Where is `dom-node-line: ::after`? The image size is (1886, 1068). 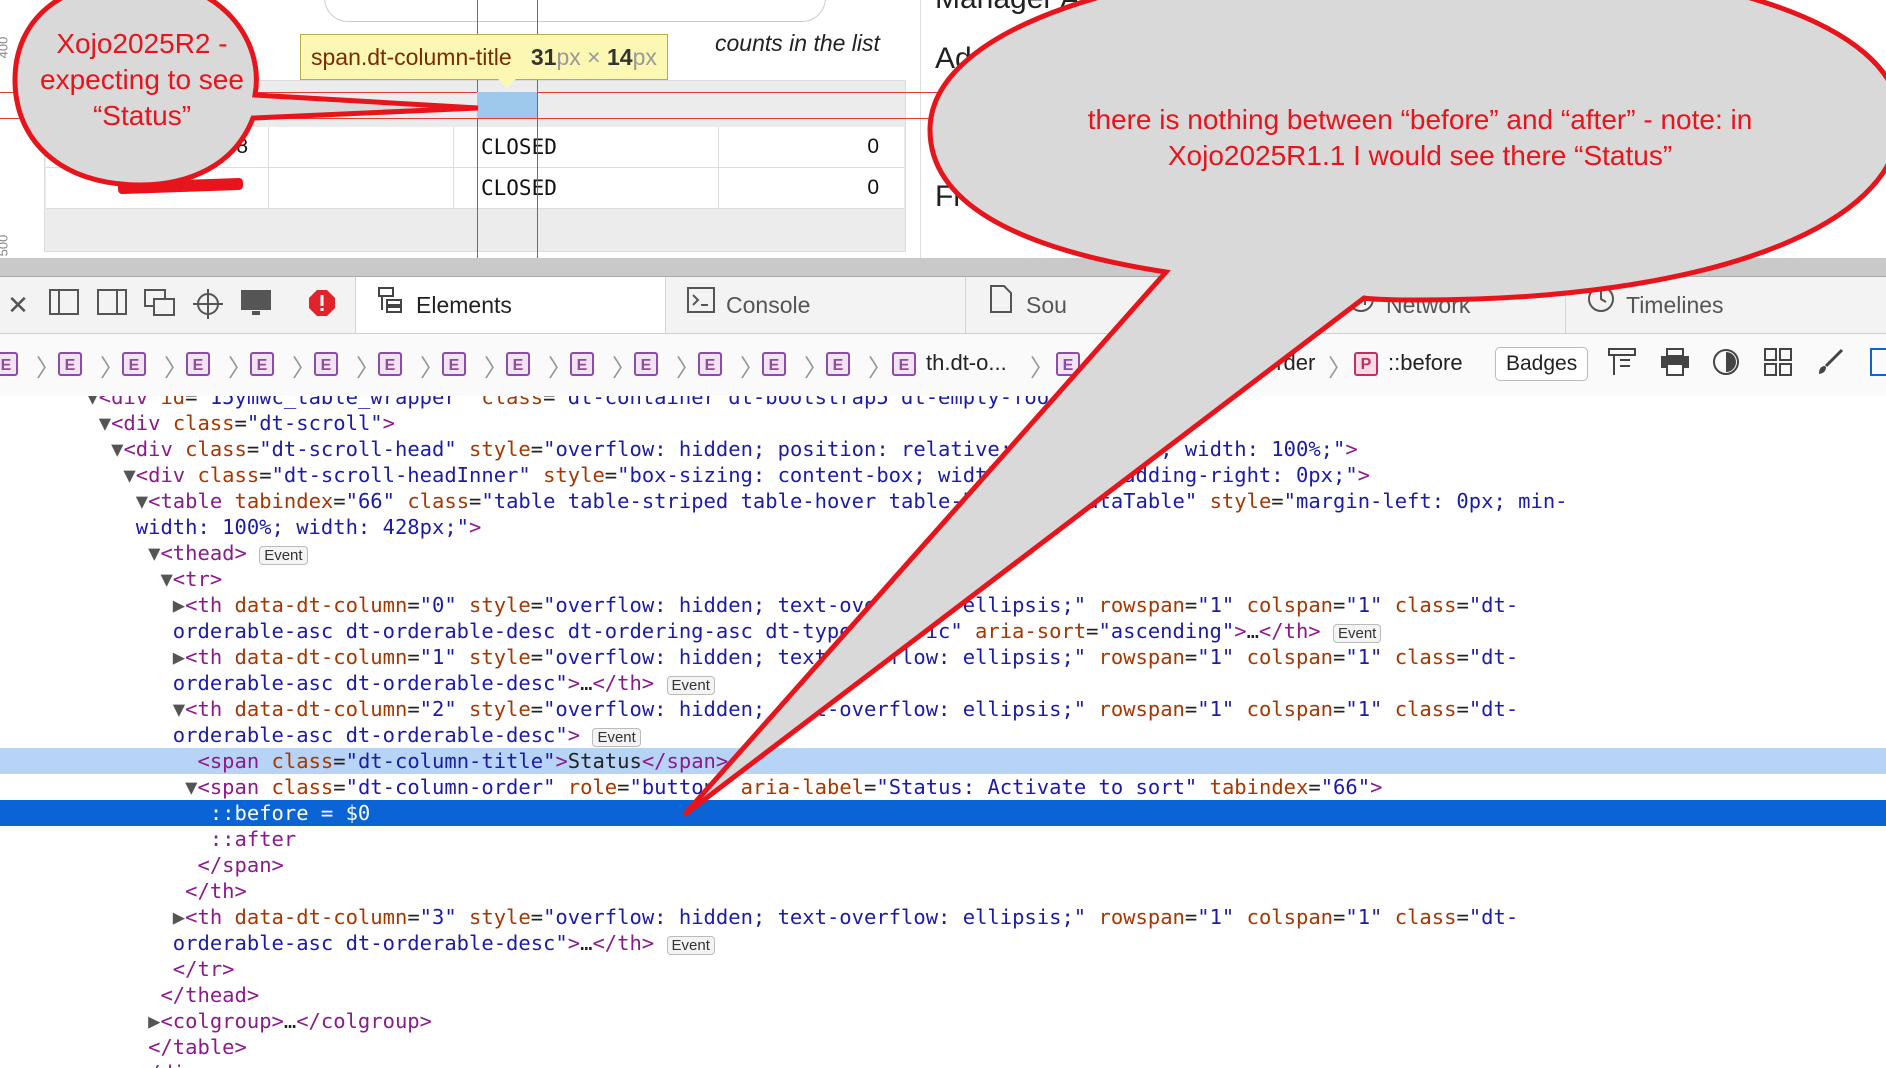 dom-node-line: ::after is located at coordinates (943, 839).